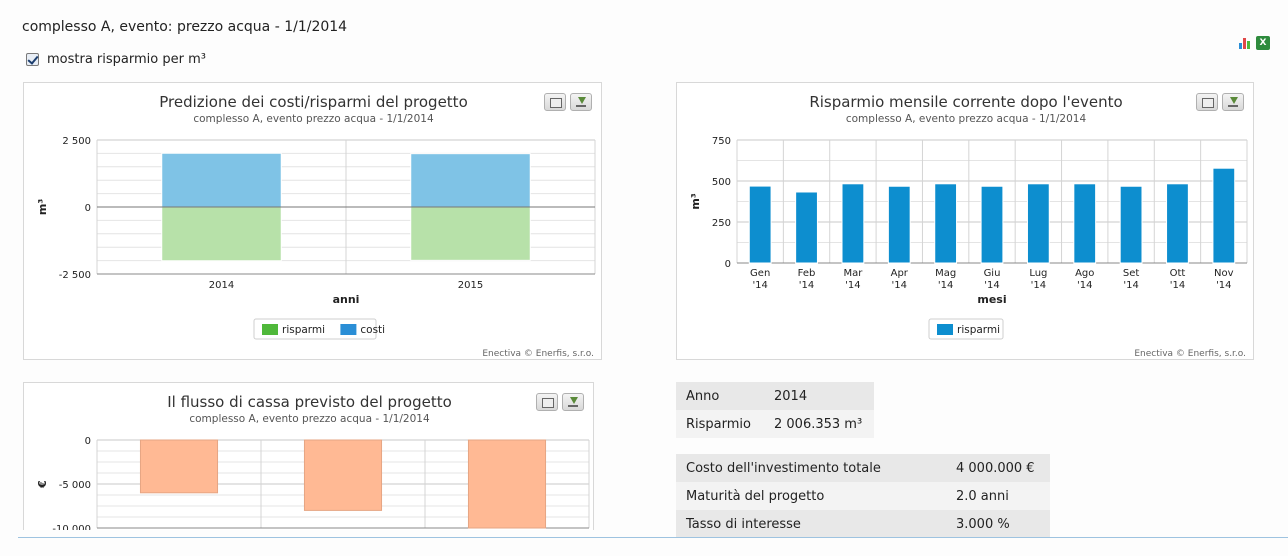  I want to click on credit-text: Enectiva © Enerfis, s.r.o., so click(1190, 354).